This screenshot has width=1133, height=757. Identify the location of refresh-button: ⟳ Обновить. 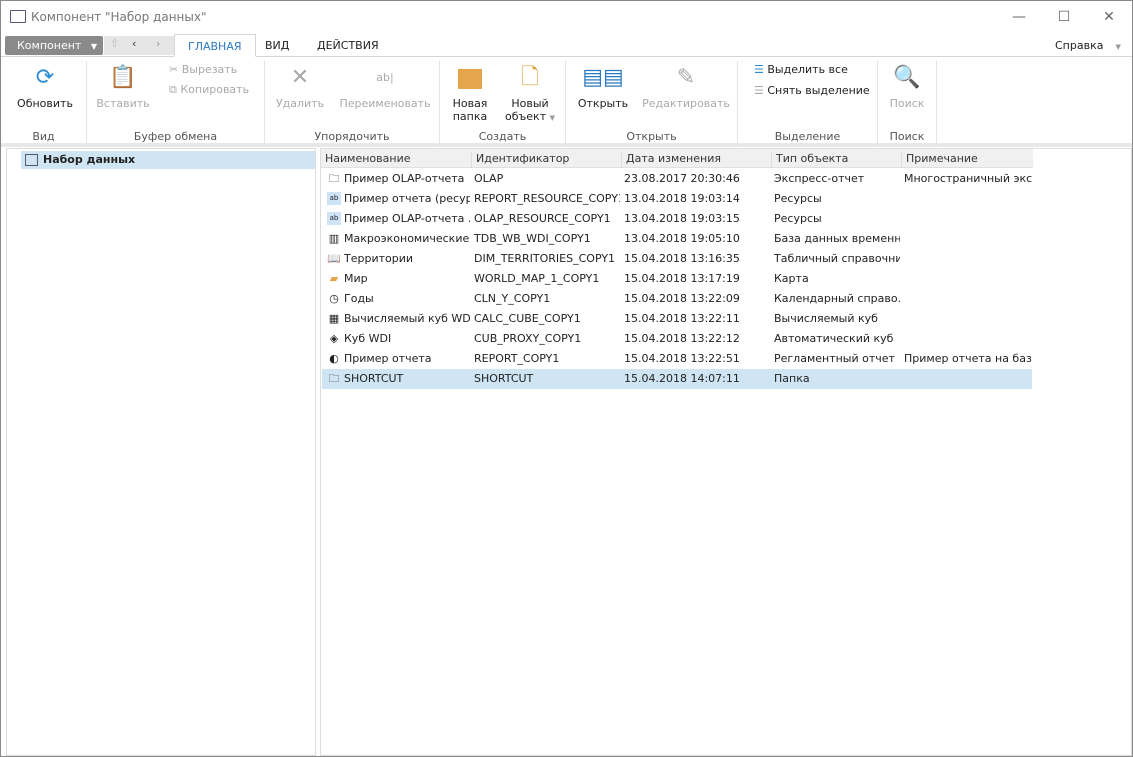
(45, 87).